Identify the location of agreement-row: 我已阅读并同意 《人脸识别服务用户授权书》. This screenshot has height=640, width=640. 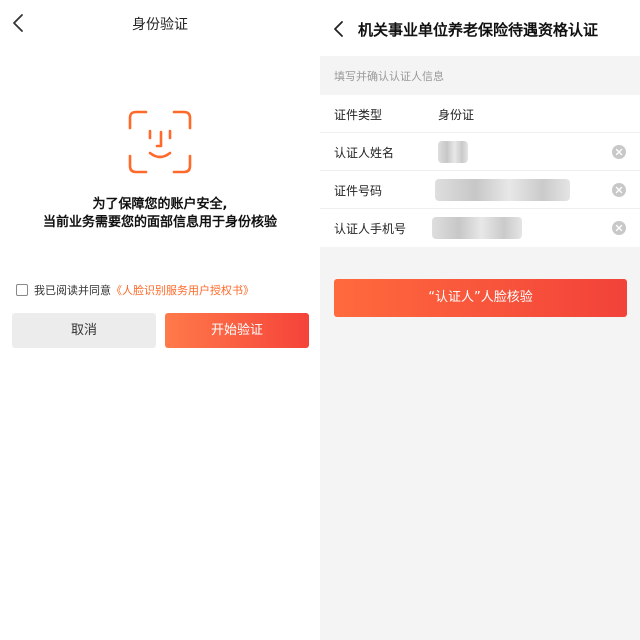
(135, 290).